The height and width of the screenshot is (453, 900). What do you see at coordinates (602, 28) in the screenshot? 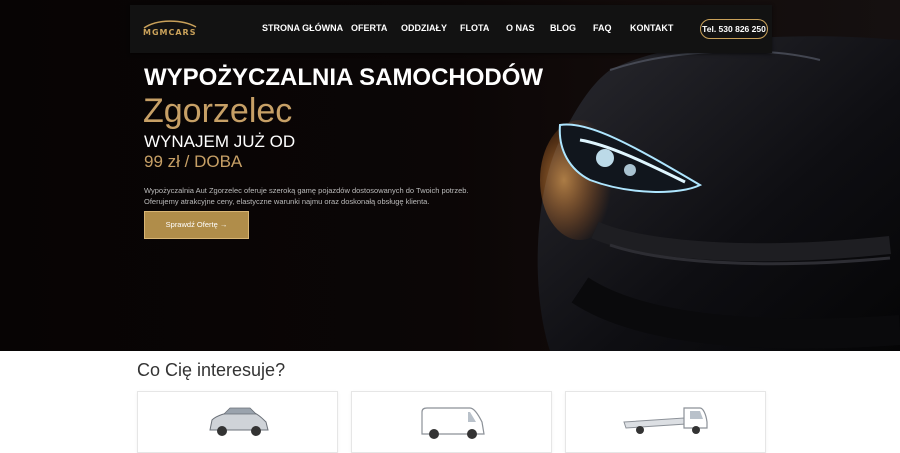
I see `nav-item-faq: FAQ` at bounding box center [602, 28].